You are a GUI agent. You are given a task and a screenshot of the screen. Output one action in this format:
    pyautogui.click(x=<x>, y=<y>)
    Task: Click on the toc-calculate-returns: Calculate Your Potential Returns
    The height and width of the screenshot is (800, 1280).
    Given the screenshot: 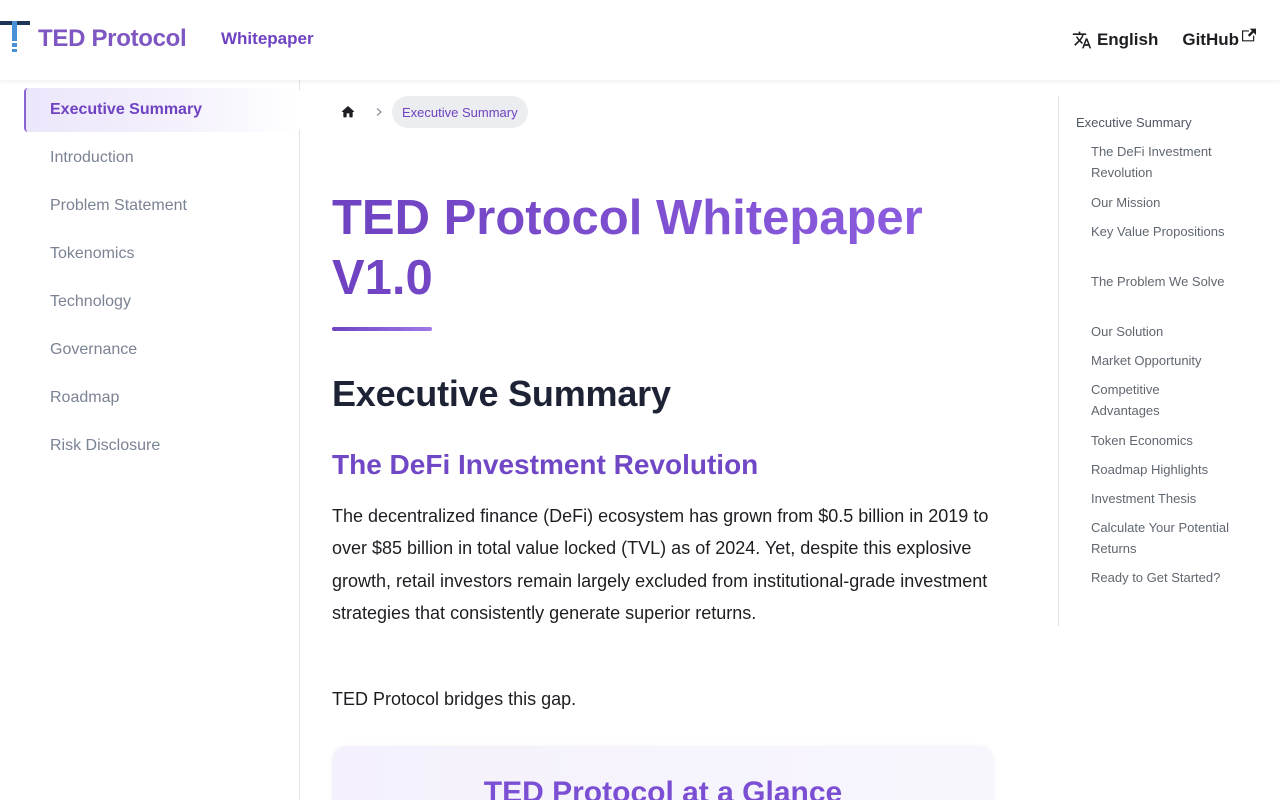 What is the action you would take?
    pyautogui.click(x=1161, y=538)
    